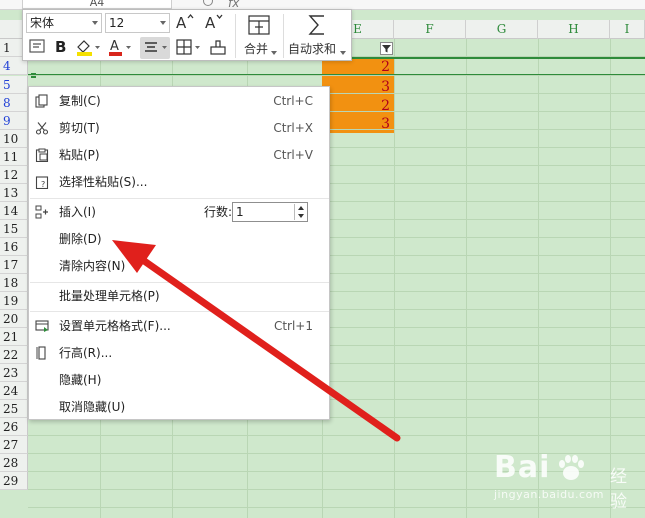 Image resolution: width=645 pixels, height=518 pixels. I want to click on watermark-brand: 经验, so click(618, 489).